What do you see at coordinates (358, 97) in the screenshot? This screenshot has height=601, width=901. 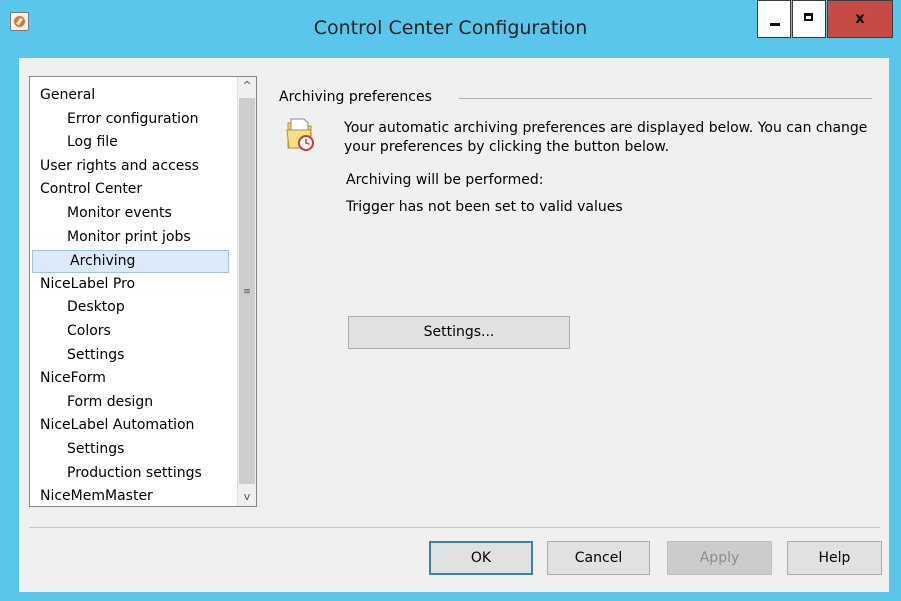 I see `group-title: Archiving preferences` at bounding box center [358, 97].